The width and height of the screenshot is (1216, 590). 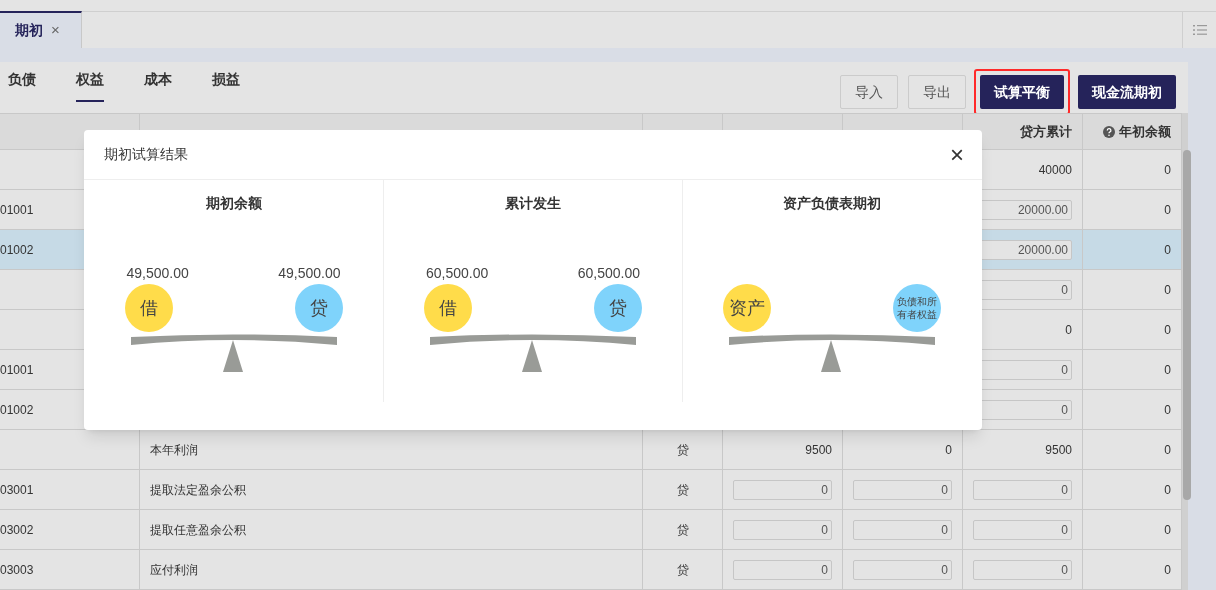 What do you see at coordinates (832, 203) in the screenshot?
I see `panel-title: 资产负债表期初` at bounding box center [832, 203].